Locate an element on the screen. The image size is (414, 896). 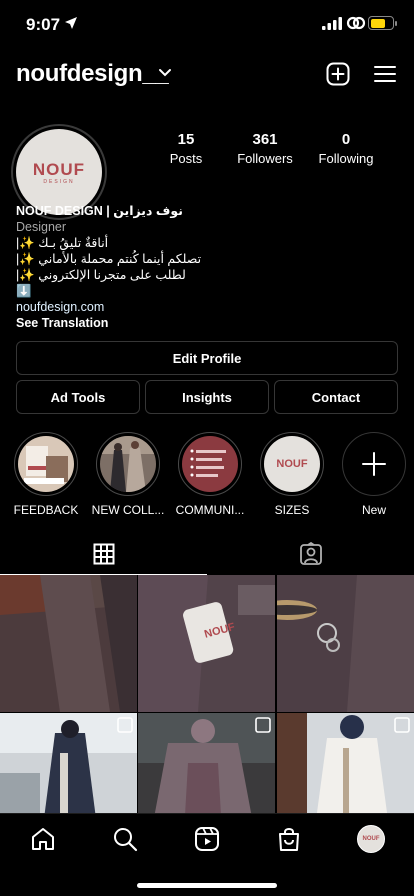
location-arrow-icon is located at coordinates (71, 23).